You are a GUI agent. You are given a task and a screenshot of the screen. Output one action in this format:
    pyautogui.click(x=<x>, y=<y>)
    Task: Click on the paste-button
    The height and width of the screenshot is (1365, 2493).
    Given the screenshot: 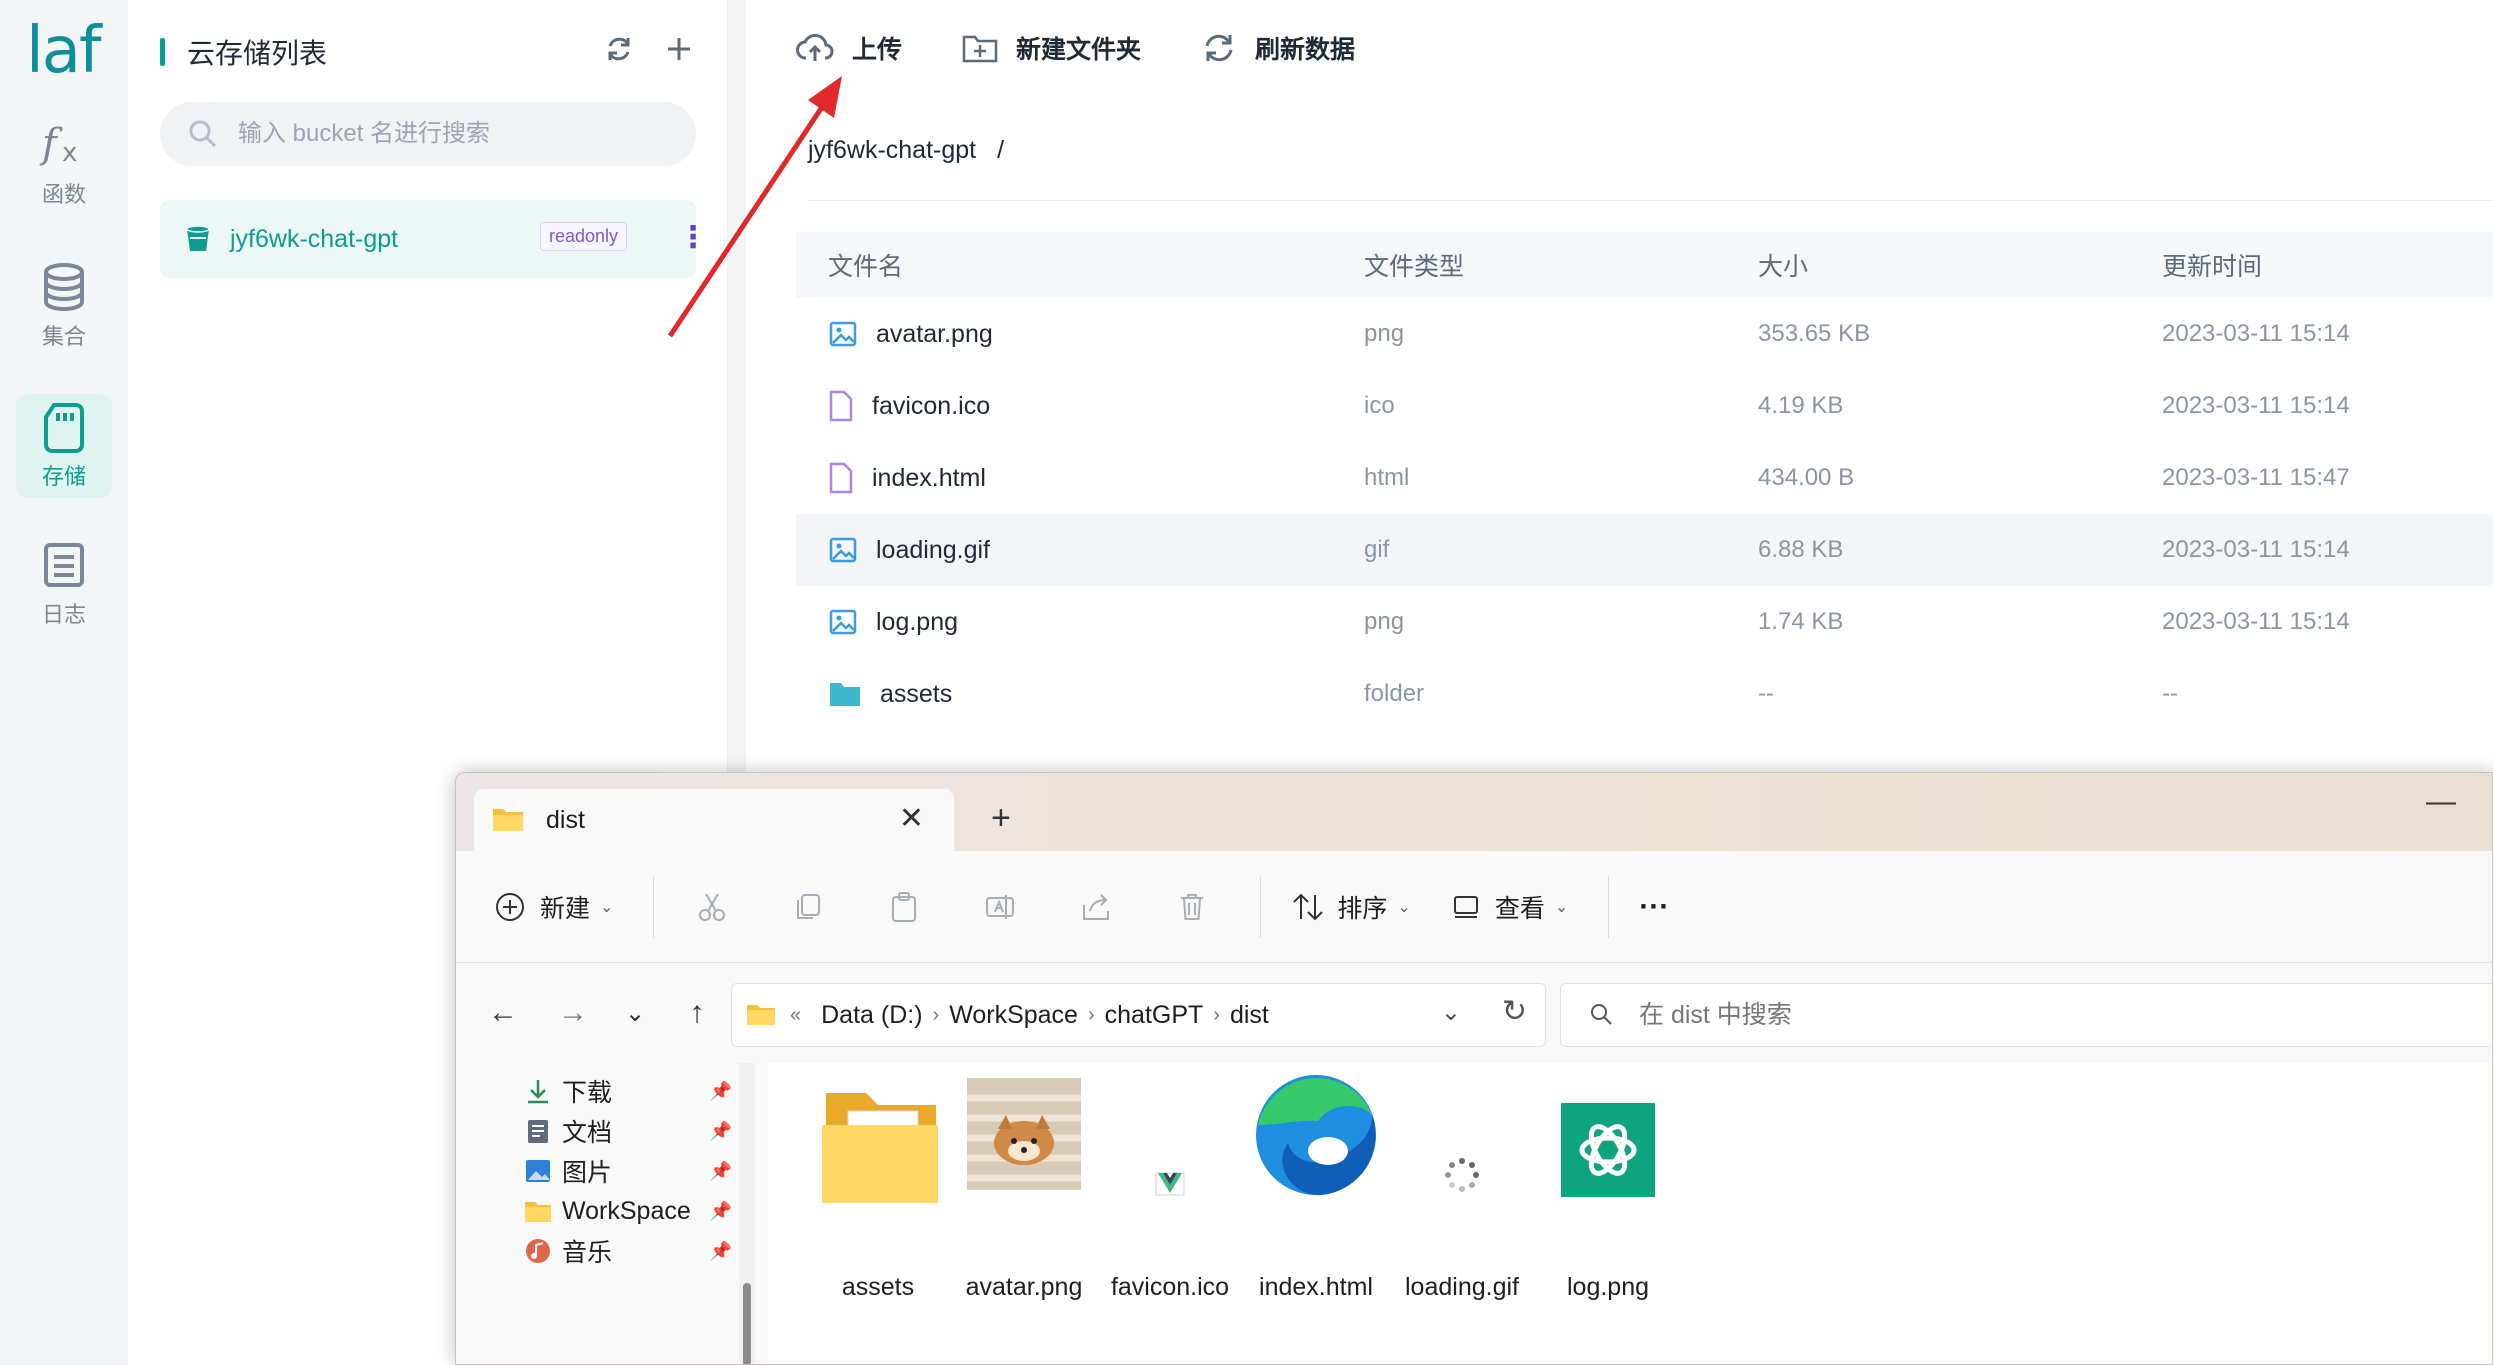 What is the action you would take?
    pyautogui.click(x=904, y=907)
    